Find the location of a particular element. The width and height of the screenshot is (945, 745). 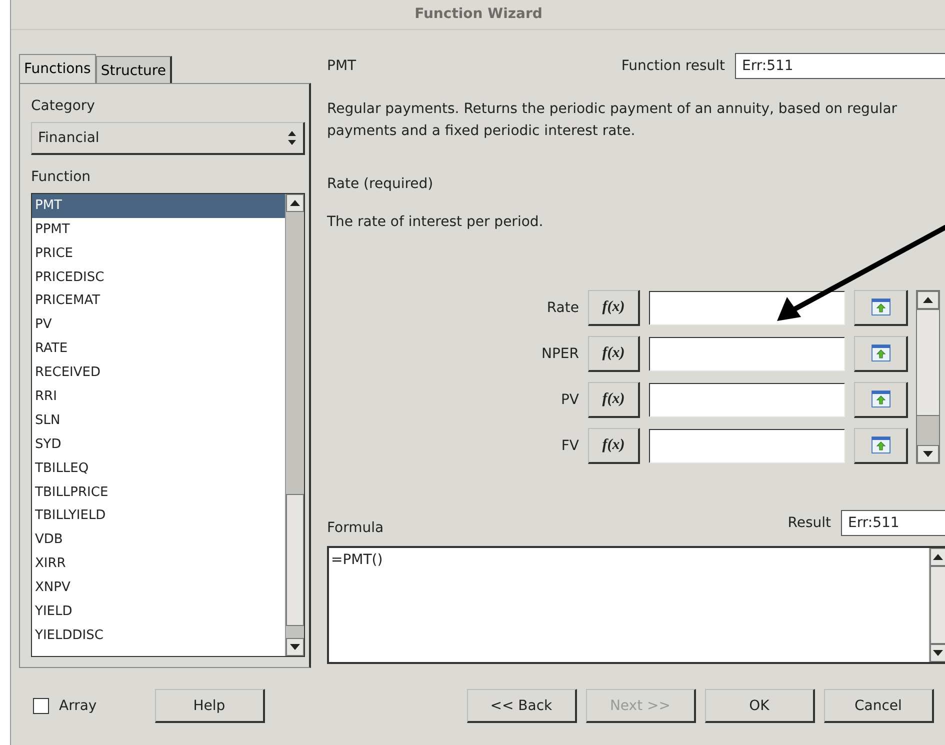

argument-title: Rate (required) is located at coordinates (380, 184).